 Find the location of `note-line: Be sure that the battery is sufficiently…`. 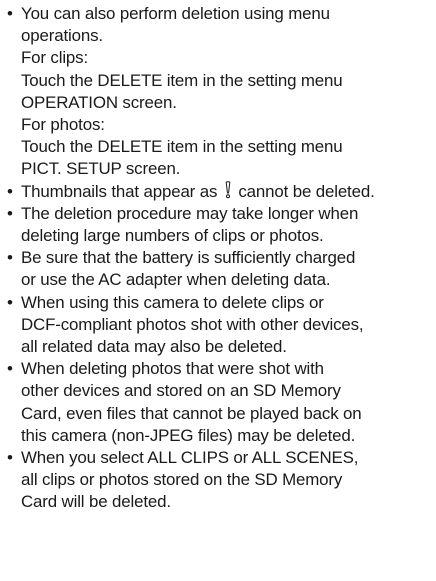

note-line: Be sure that the battery is sufficiently… is located at coordinates (188, 258).